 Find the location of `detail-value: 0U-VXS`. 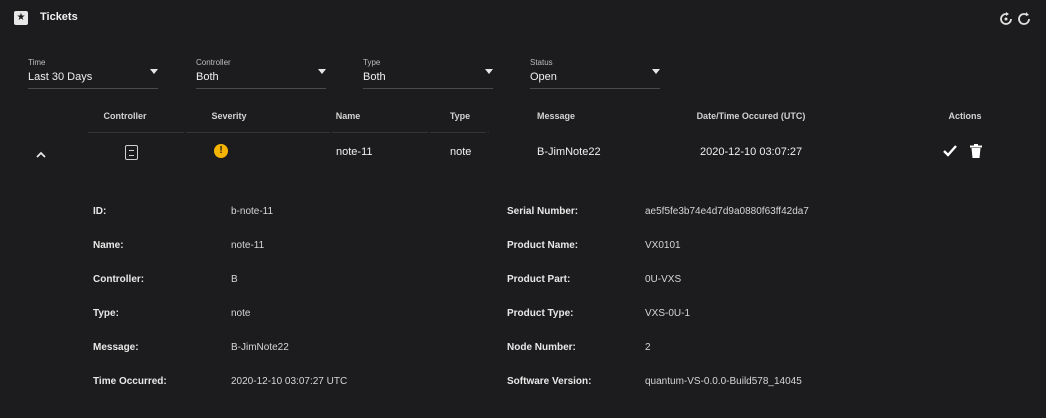

detail-value: 0U-VXS is located at coordinates (663, 279).